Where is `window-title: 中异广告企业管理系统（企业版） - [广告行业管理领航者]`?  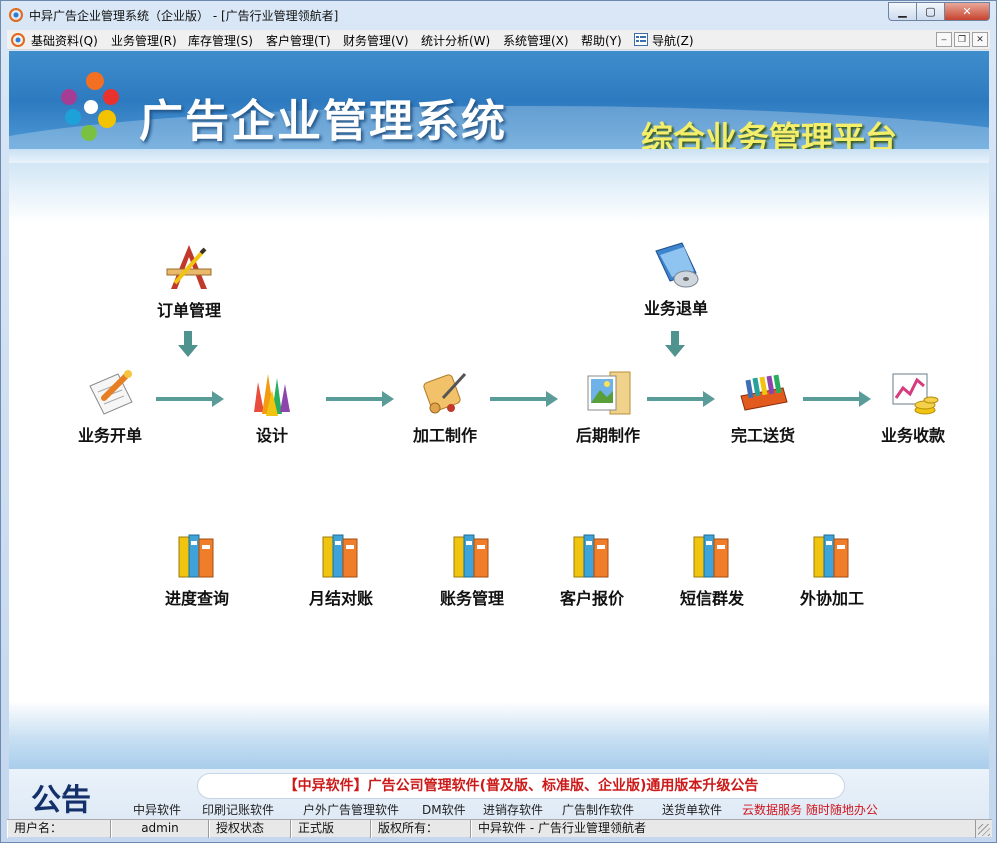
window-title: 中异广告企业管理系统（企业版） - [广告行业管理领航者] is located at coordinates (184, 16).